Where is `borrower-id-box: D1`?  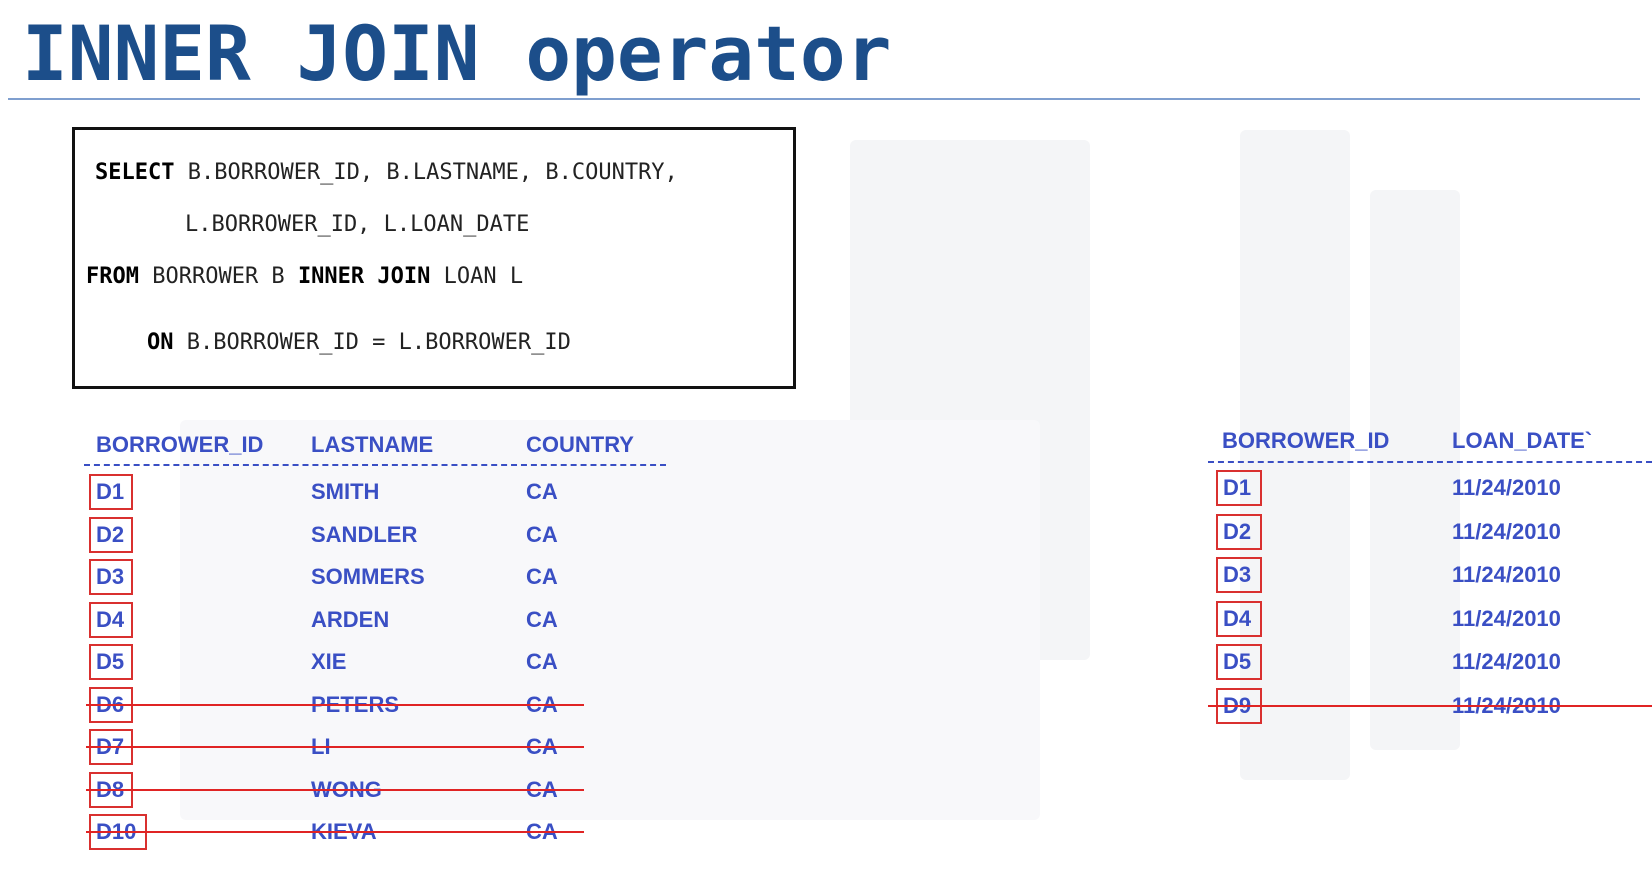
borrower-id-box: D1 is located at coordinates (111, 492).